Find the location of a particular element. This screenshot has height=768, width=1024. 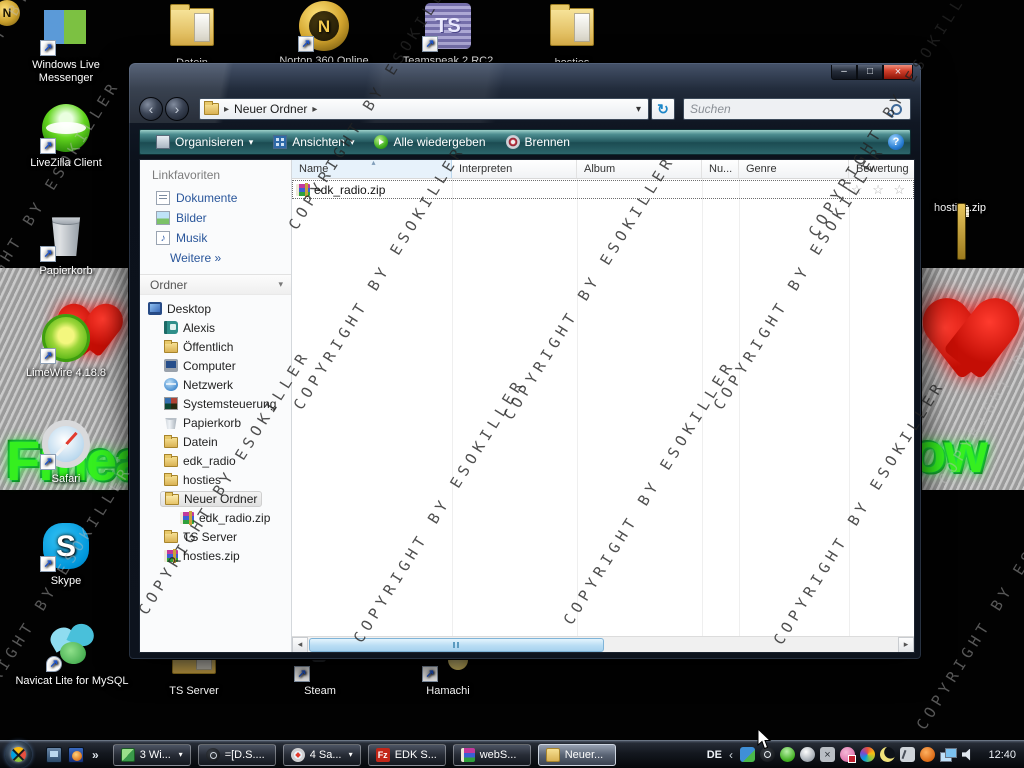

show-desktop-icon is located at coordinates (54, 754).